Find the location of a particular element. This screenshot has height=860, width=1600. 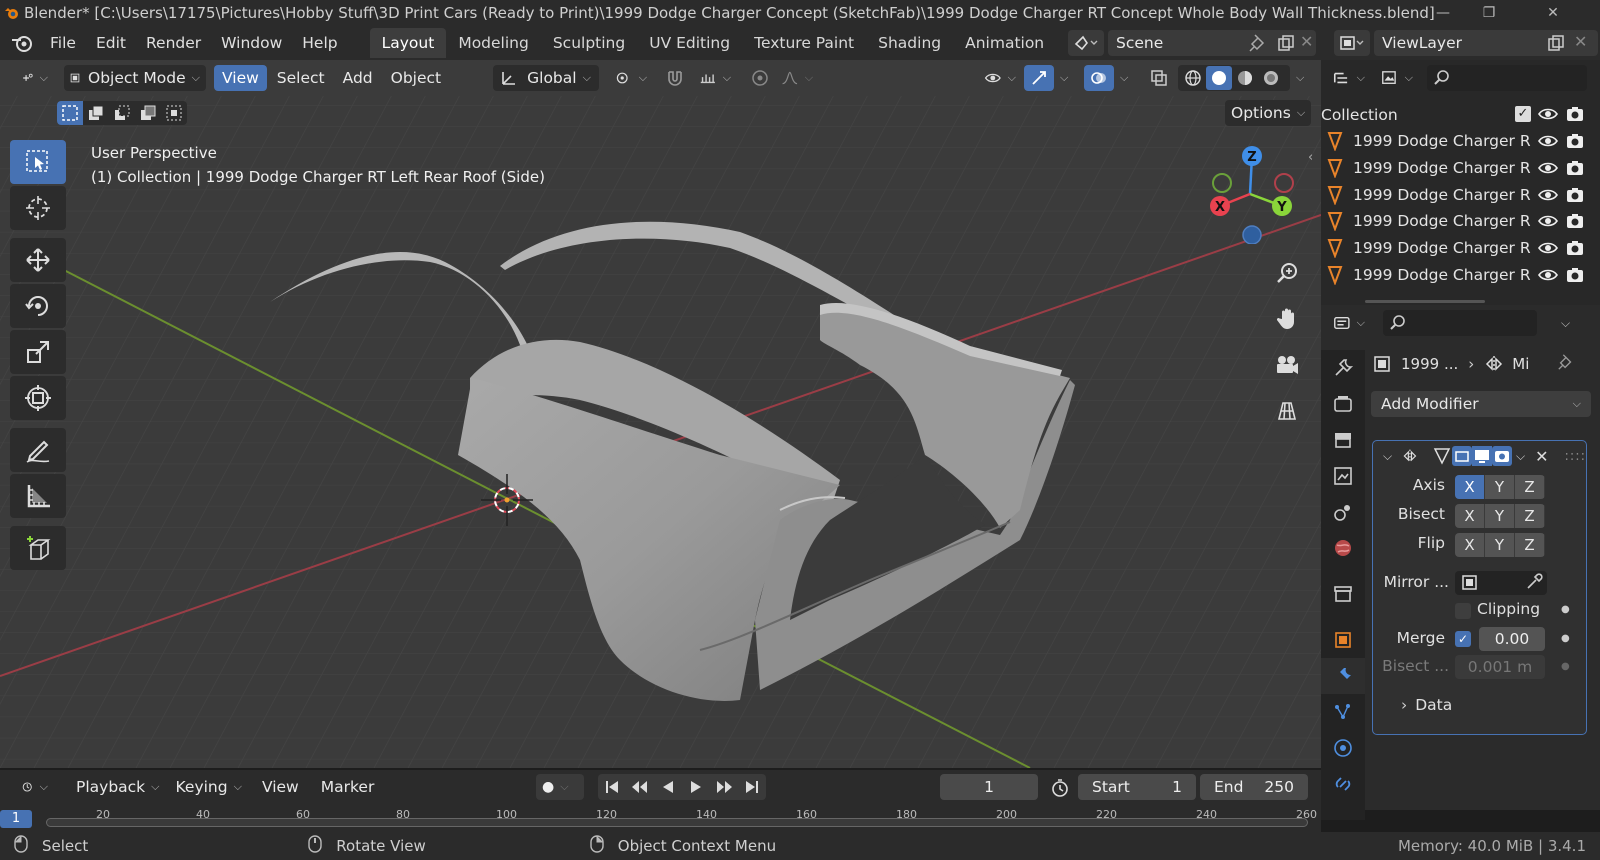

bisect-z-toggle: Z is located at coordinates (1530, 516).